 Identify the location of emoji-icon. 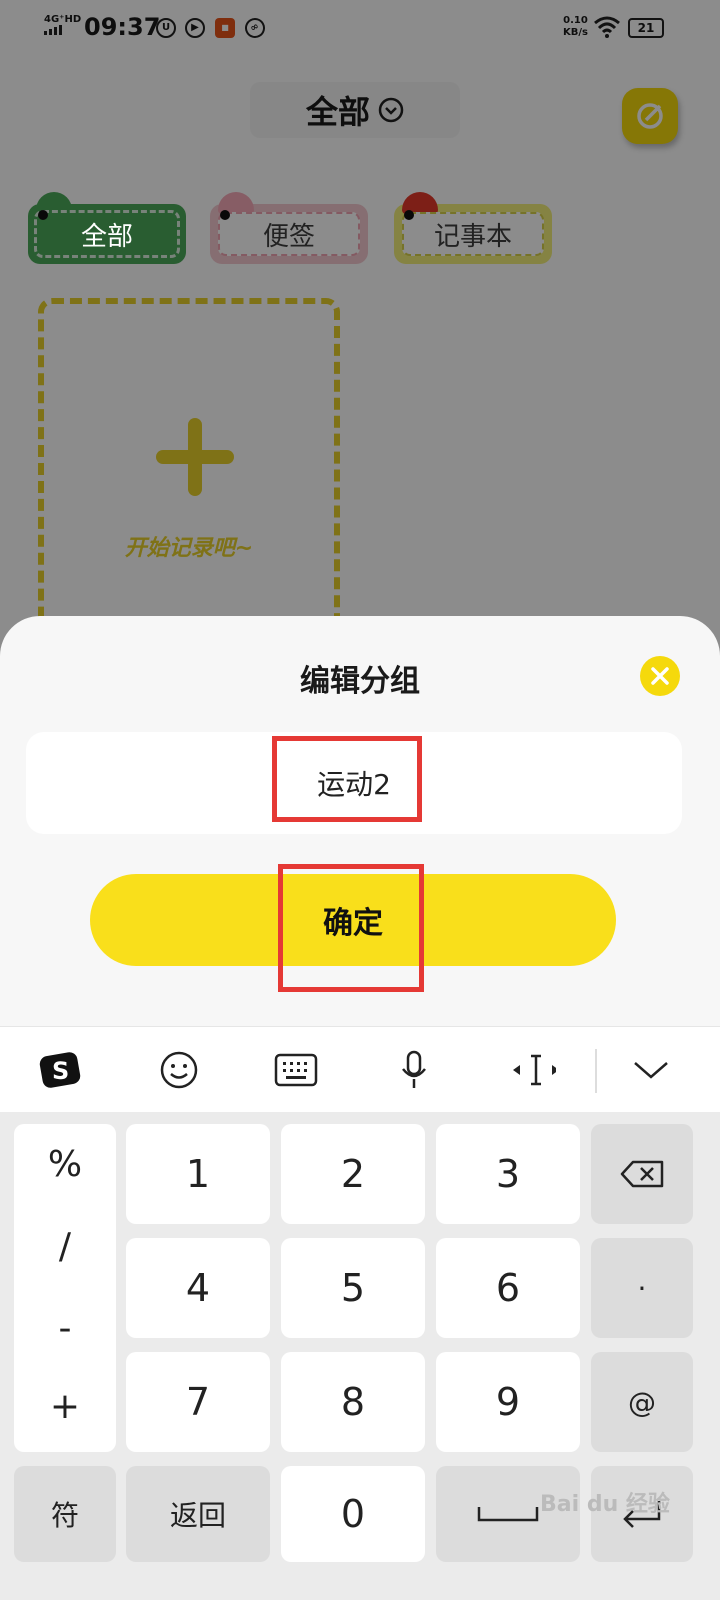
(179, 1070).